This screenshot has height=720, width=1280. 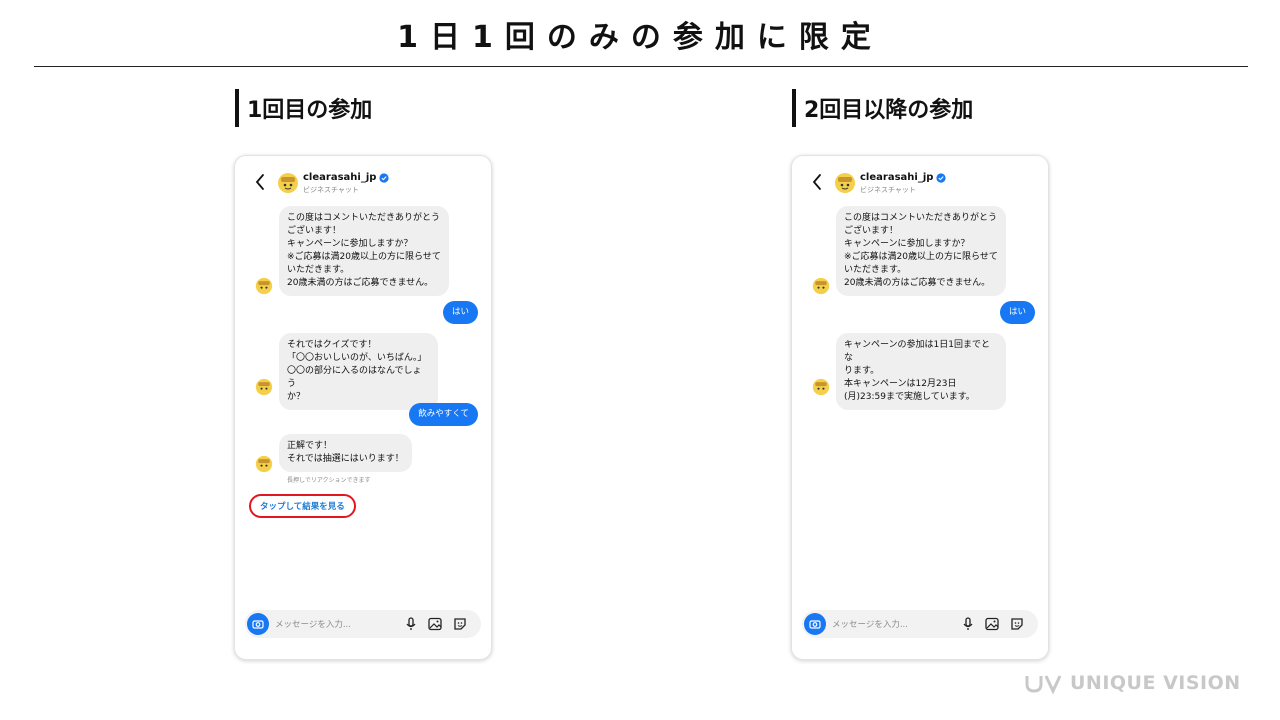 I want to click on logo-text: UNIQUE VISION, so click(x=1155, y=683).